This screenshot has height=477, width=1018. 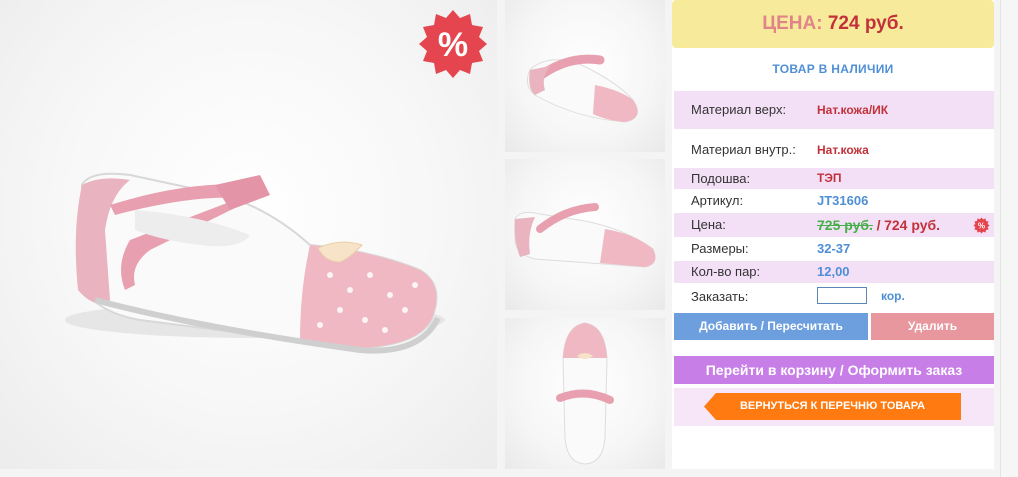 I want to click on order-row: Заказать: кор., so click(x=834, y=296).